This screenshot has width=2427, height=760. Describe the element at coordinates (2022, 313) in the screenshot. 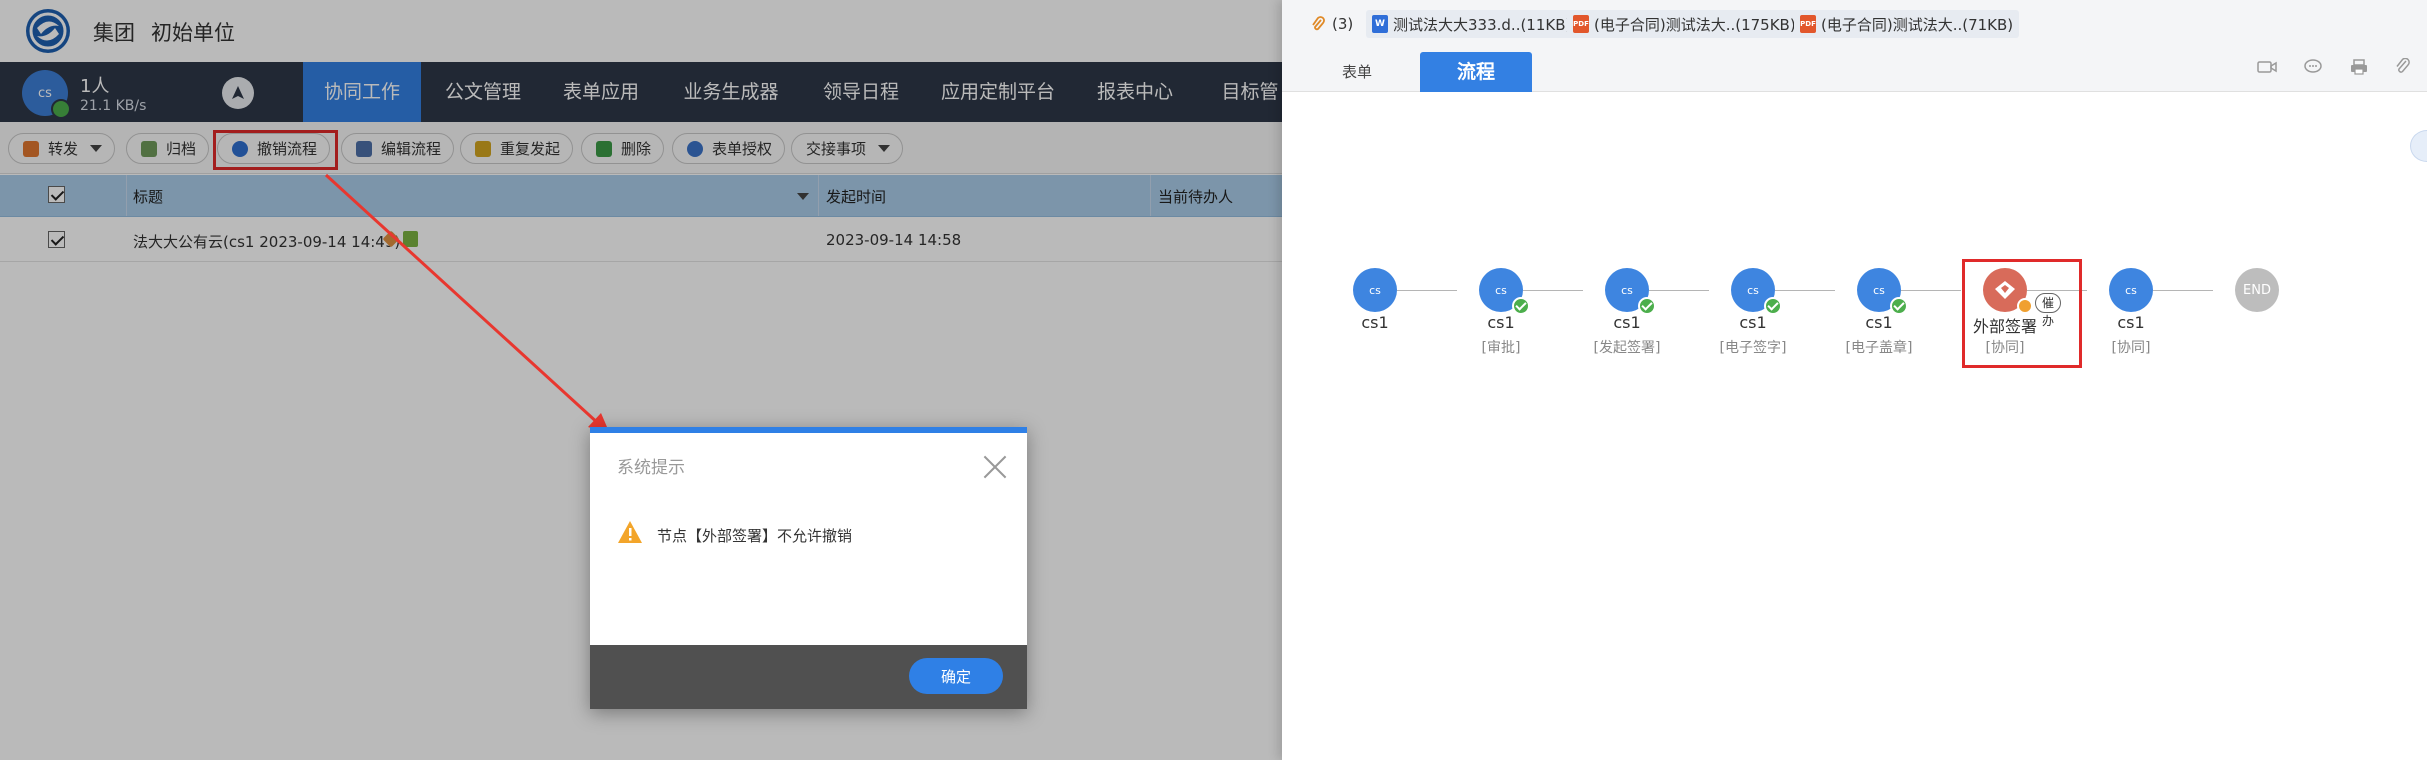

I see `external-sign-highlight-box` at that location.